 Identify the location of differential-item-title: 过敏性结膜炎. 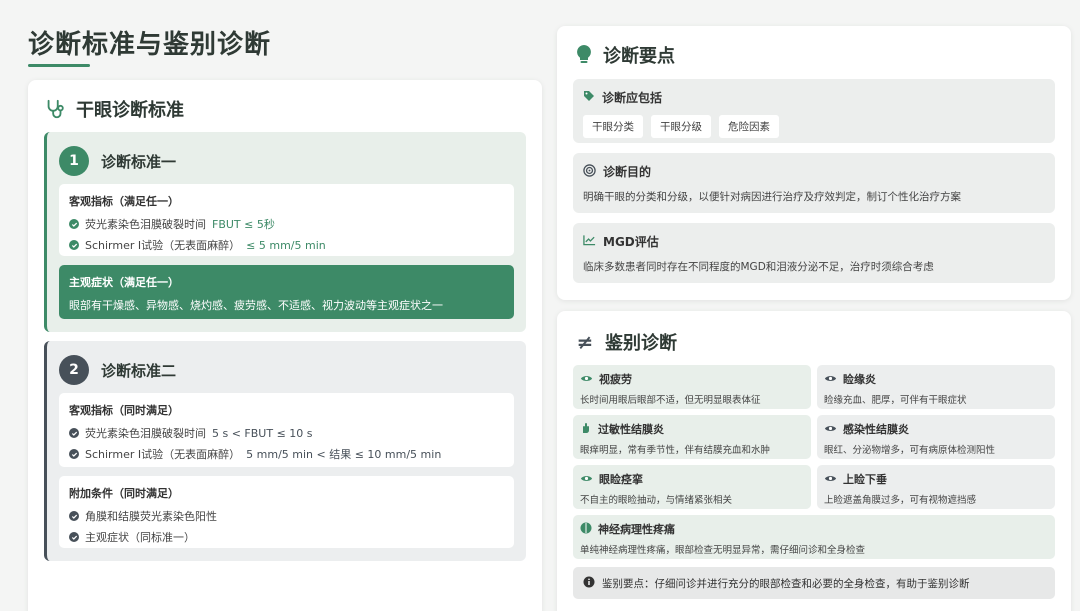
(631, 429).